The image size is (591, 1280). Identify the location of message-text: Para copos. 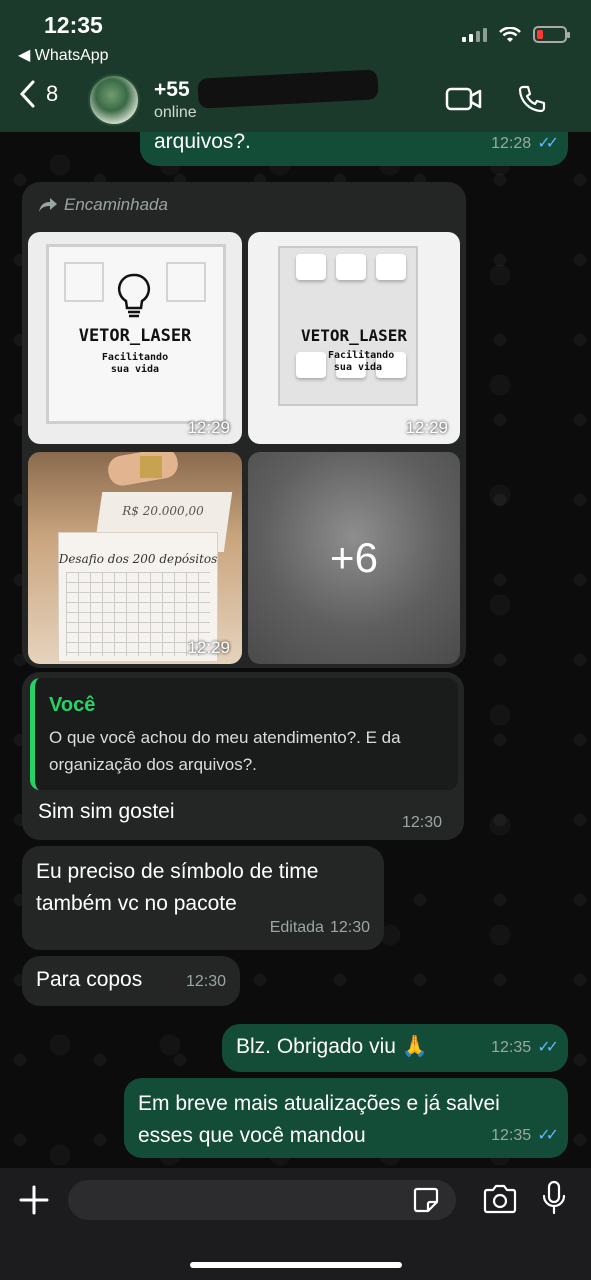
(89, 979).